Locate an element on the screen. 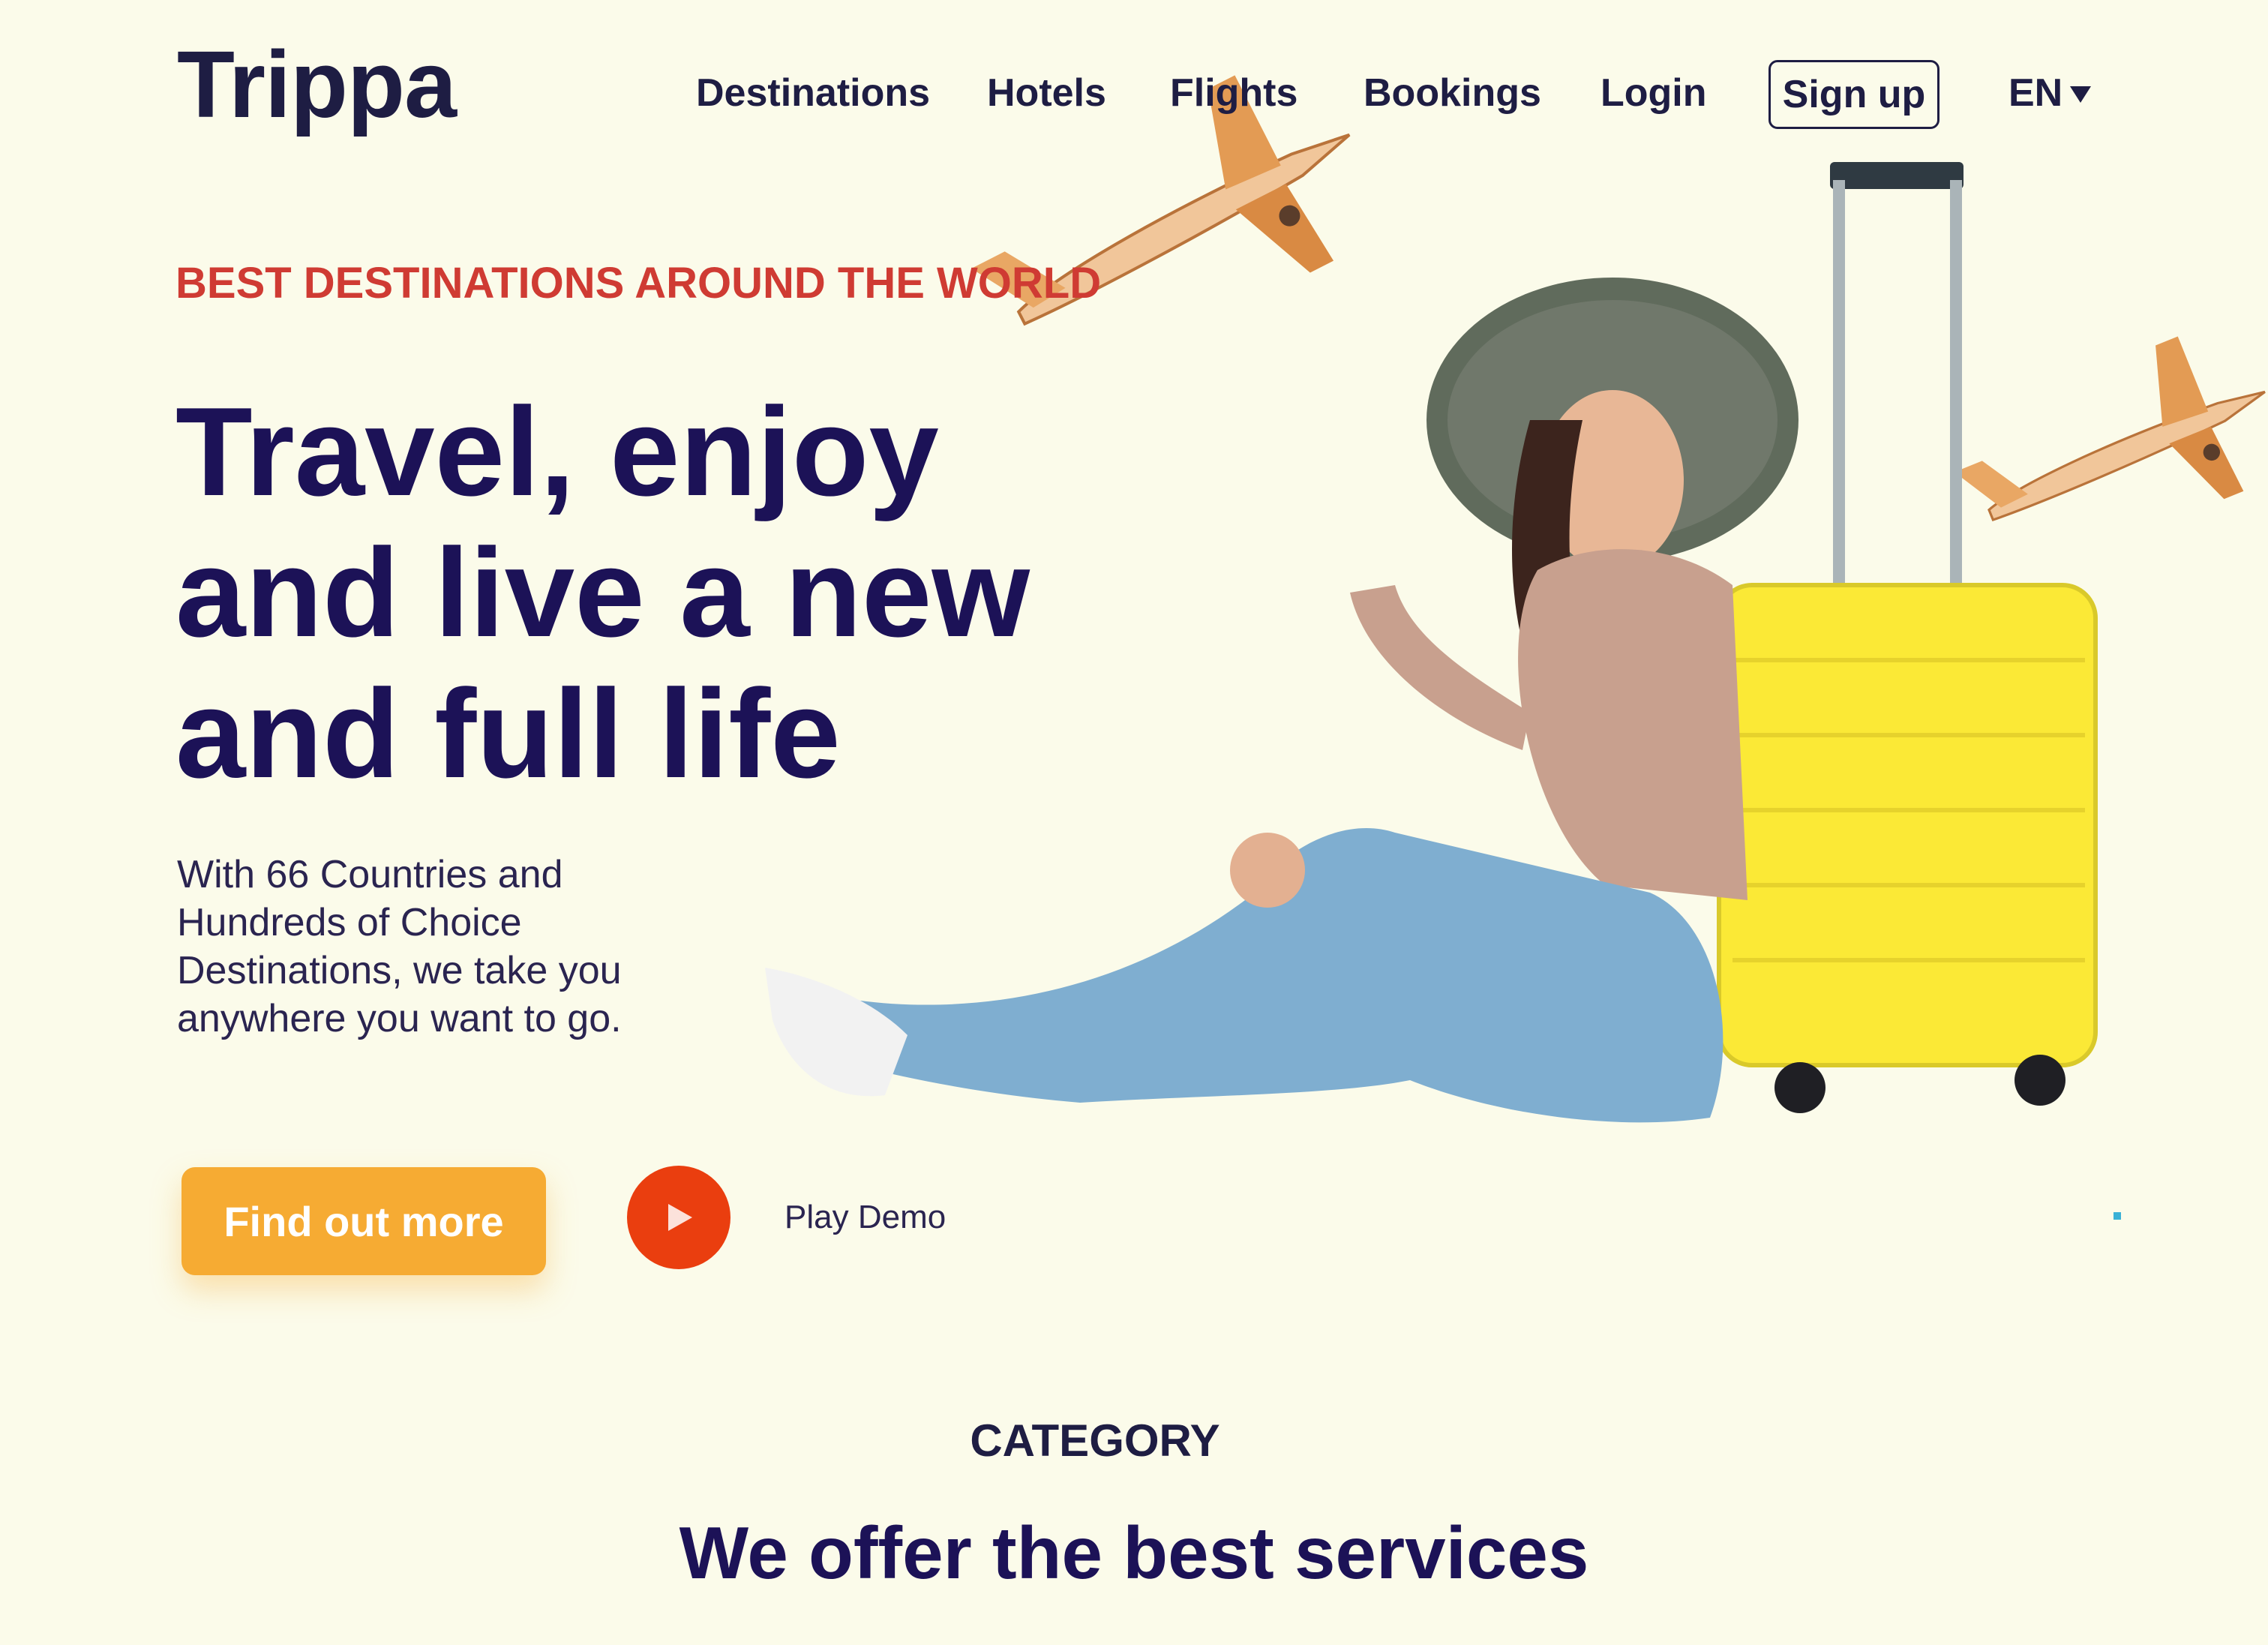 Image resolution: width=2268 pixels, height=1645 pixels. headline-line-3: and full life is located at coordinates (508, 733).